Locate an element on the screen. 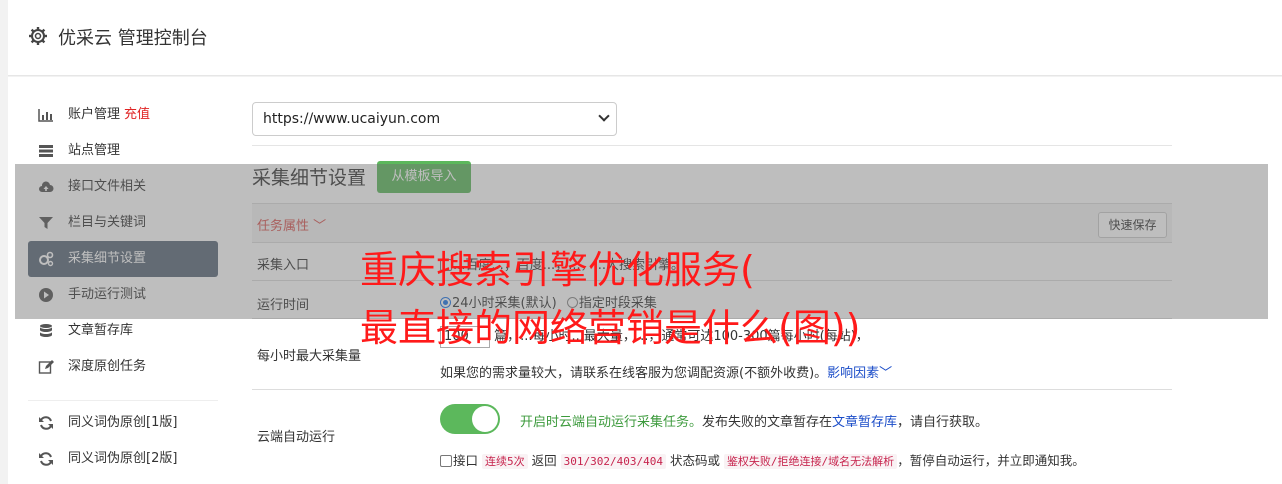  pause-rule-end: ，暂停自动运行，并立即通知我。 is located at coordinates (991, 460).